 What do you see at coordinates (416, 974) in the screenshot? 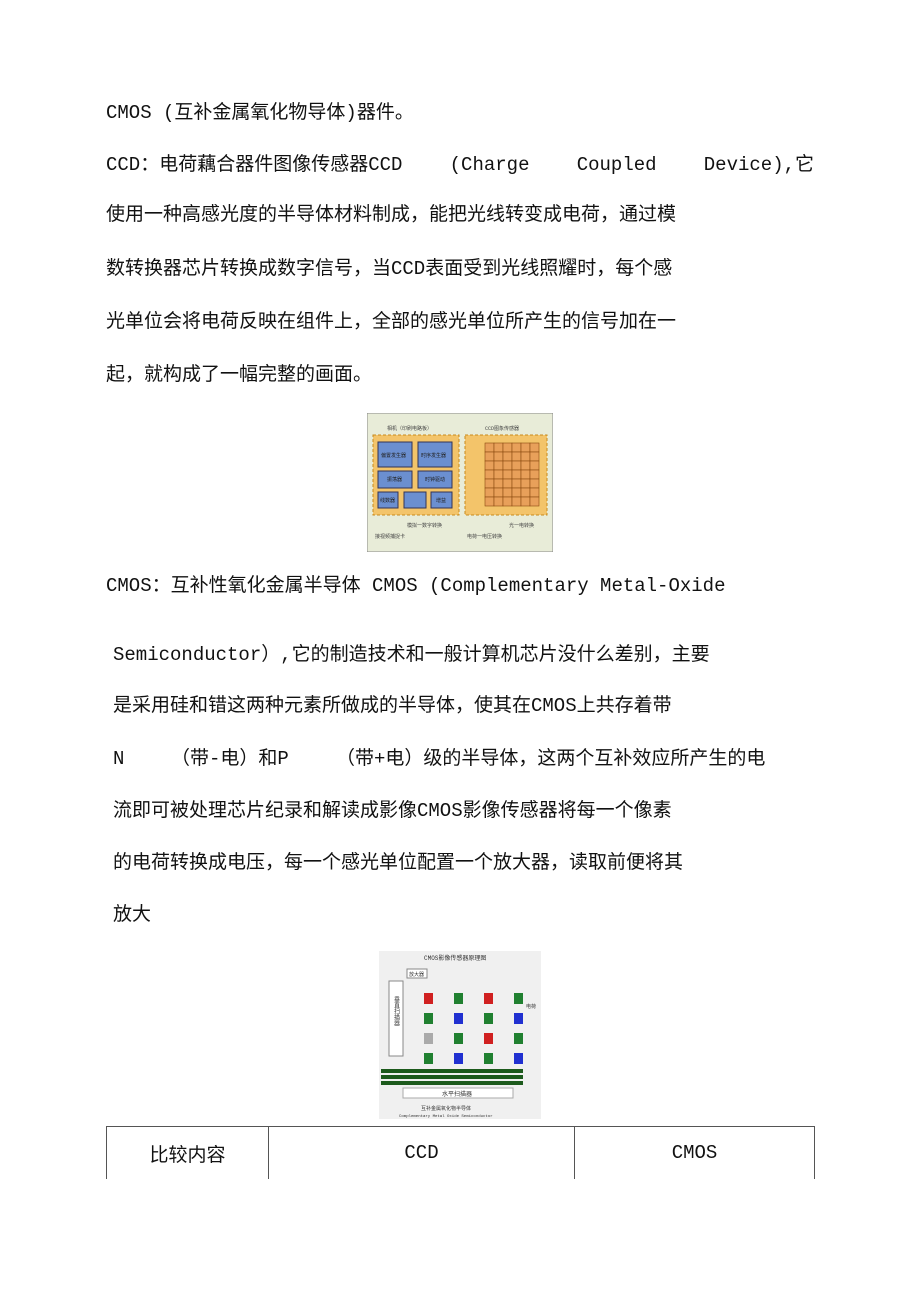
I see `cmos-label: 放大器` at bounding box center [416, 974].